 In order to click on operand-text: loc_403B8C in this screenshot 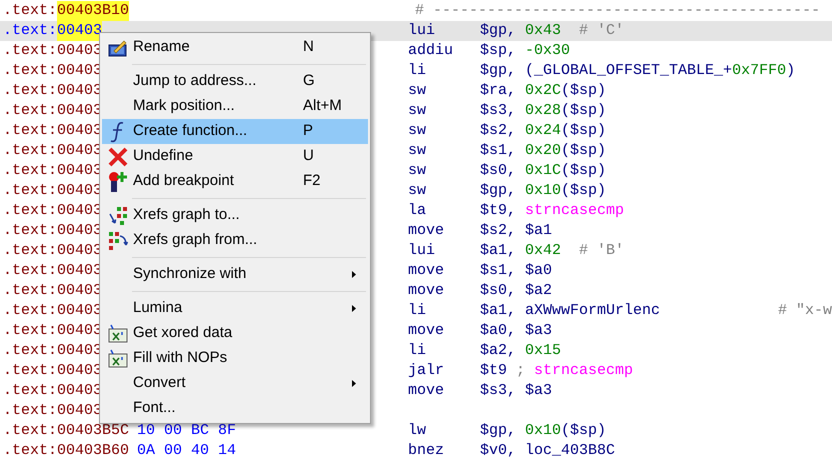, I will do `click(570, 451)`.